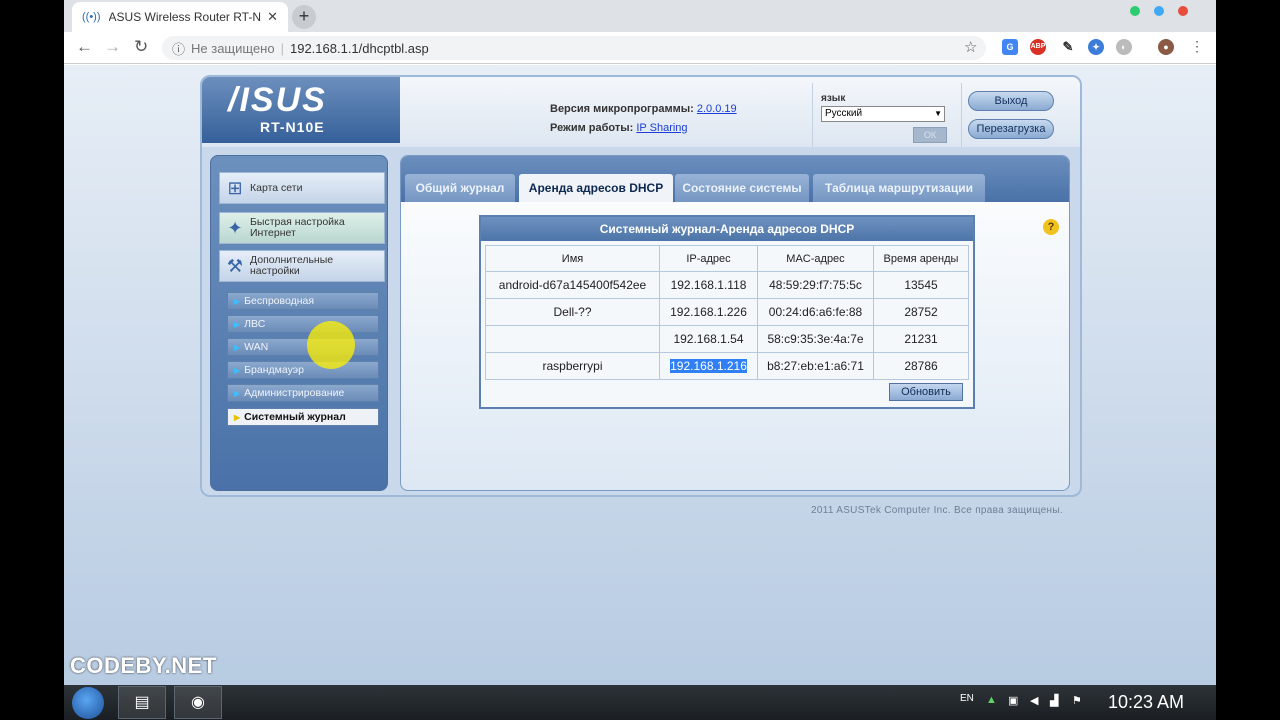 This screenshot has height=720, width=1280. What do you see at coordinates (1054, 700) in the screenshot?
I see `network-icon: ▟` at bounding box center [1054, 700].